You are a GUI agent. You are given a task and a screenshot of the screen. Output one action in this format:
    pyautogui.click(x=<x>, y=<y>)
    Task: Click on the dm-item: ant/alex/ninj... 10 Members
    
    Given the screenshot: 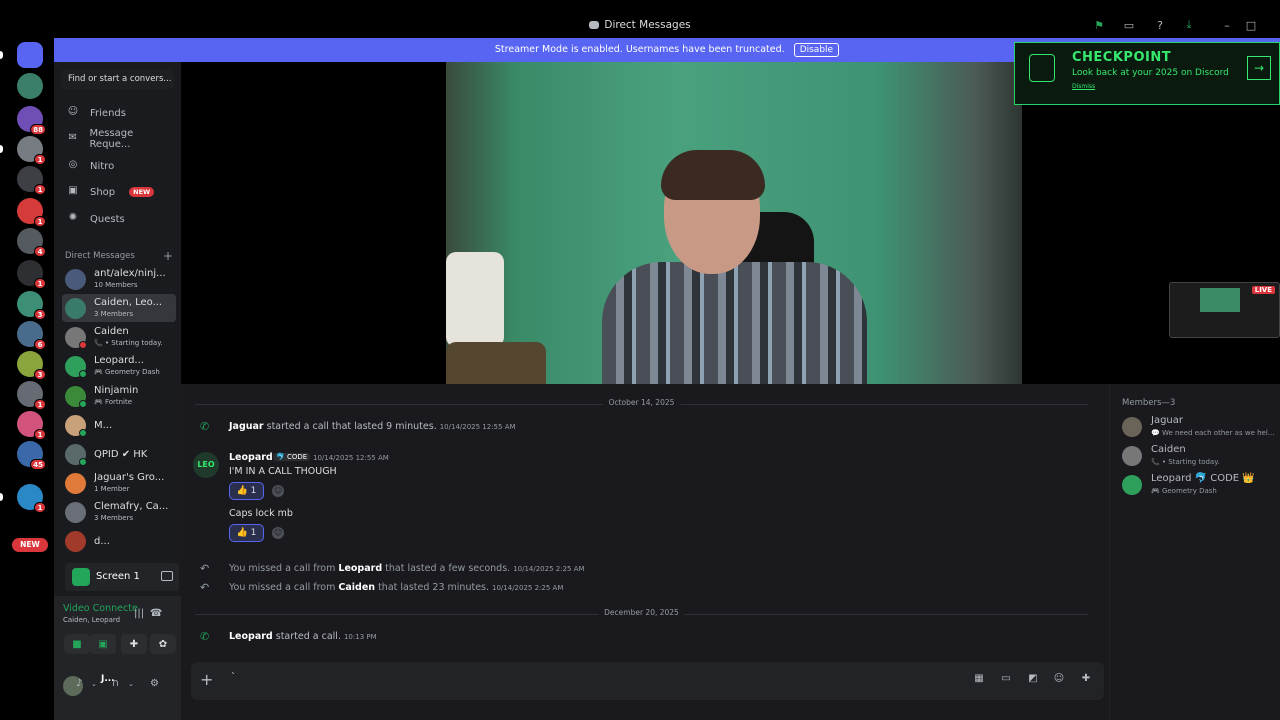 What is the action you would take?
    pyautogui.click(x=119, y=279)
    